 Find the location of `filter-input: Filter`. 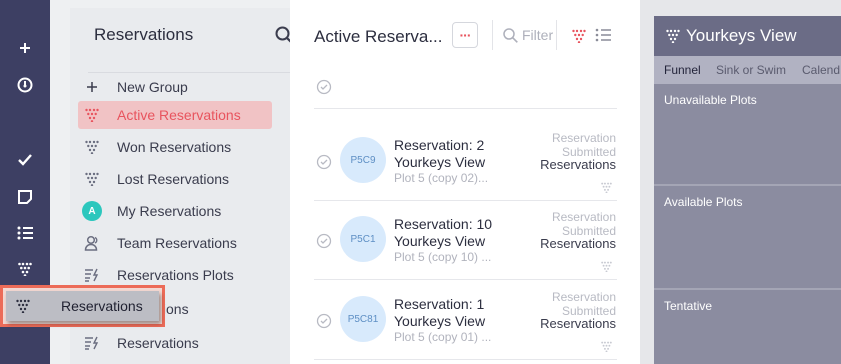

filter-input: Filter is located at coordinates (522, 35).